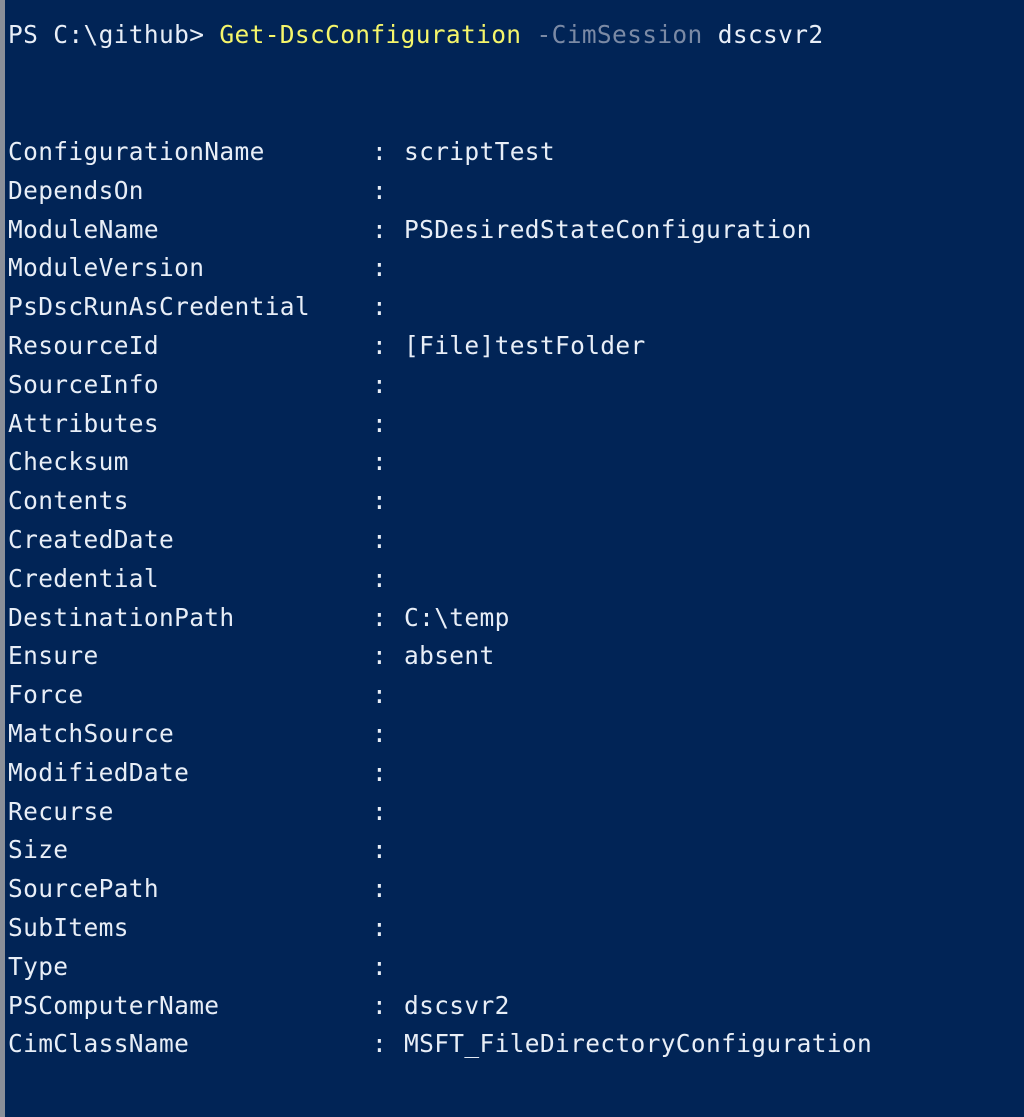 This screenshot has width=1024, height=1117. I want to click on property-name: Type, so click(38, 966).